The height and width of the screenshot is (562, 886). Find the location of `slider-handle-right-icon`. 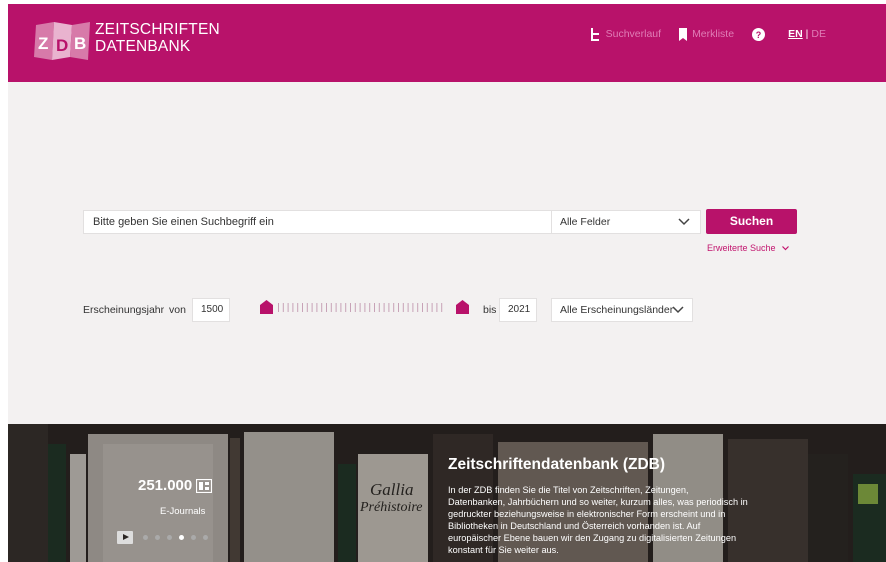

slider-handle-right-icon is located at coordinates (462, 307).